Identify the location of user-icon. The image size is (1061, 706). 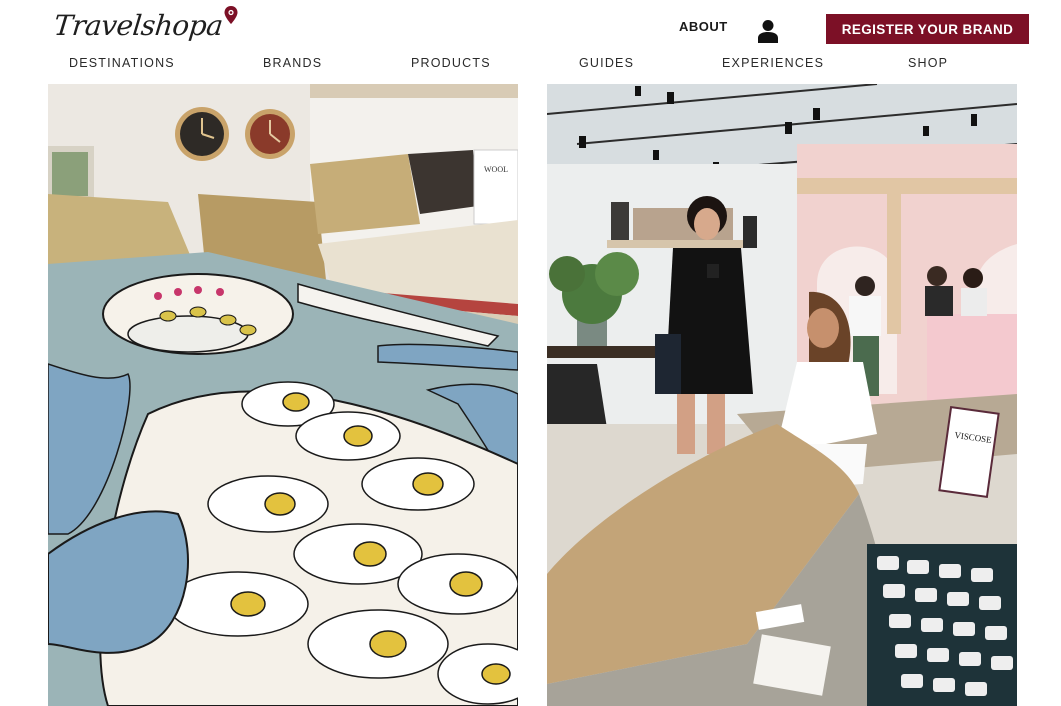
(768, 31).